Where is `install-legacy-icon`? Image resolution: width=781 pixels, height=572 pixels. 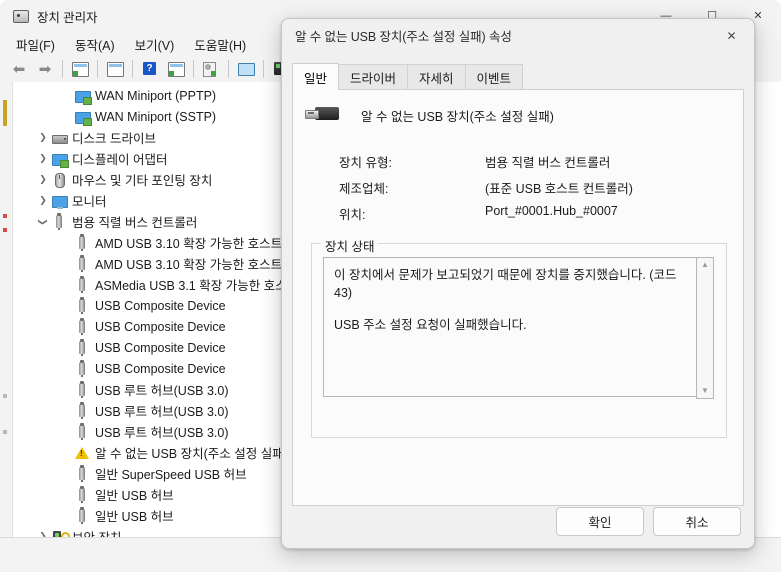 install-legacy-icon is located at coordinates (211, 69).